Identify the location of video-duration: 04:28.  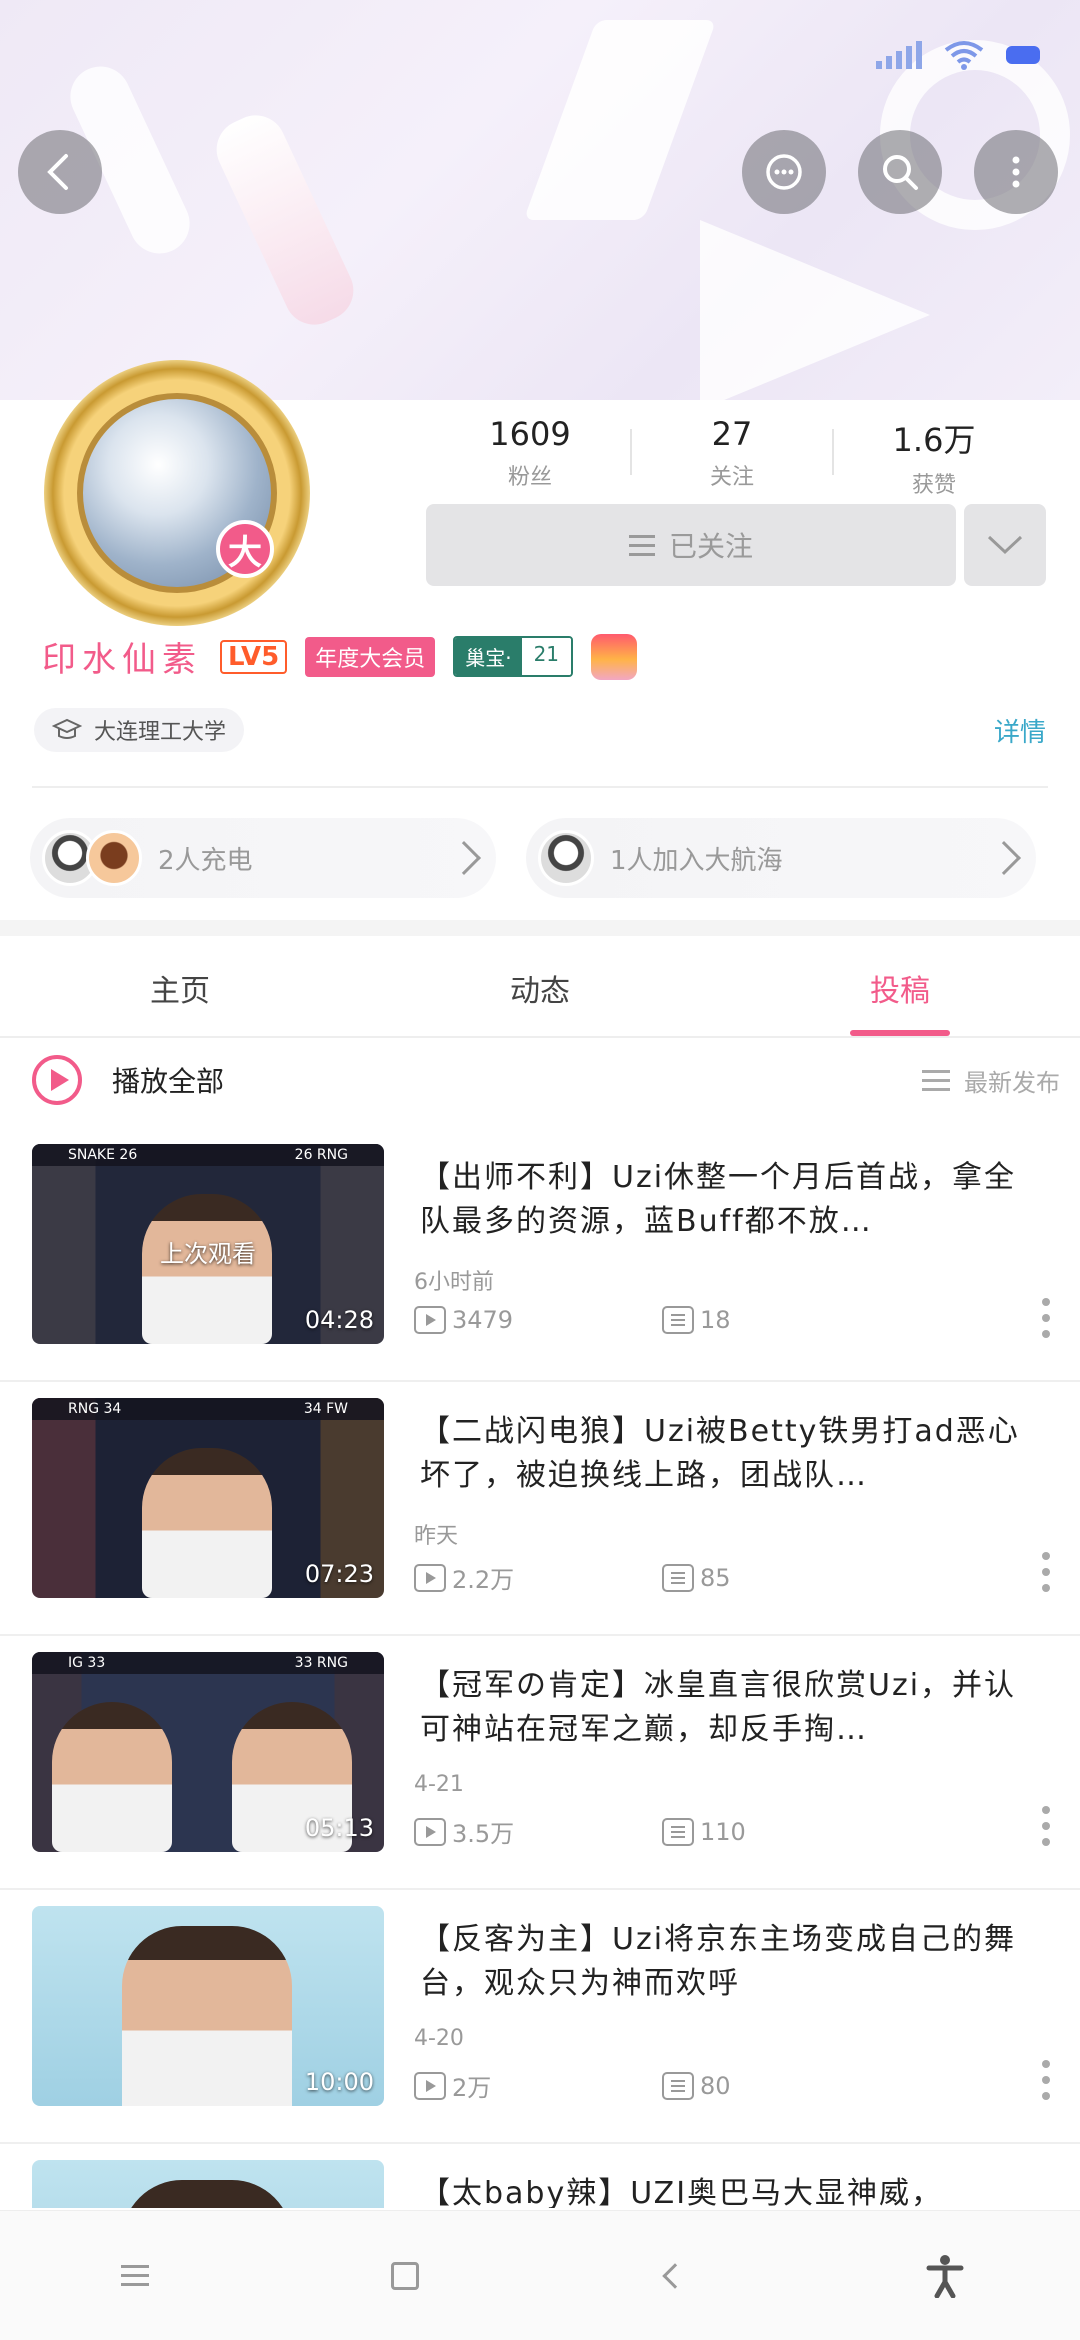
(339, 1320).